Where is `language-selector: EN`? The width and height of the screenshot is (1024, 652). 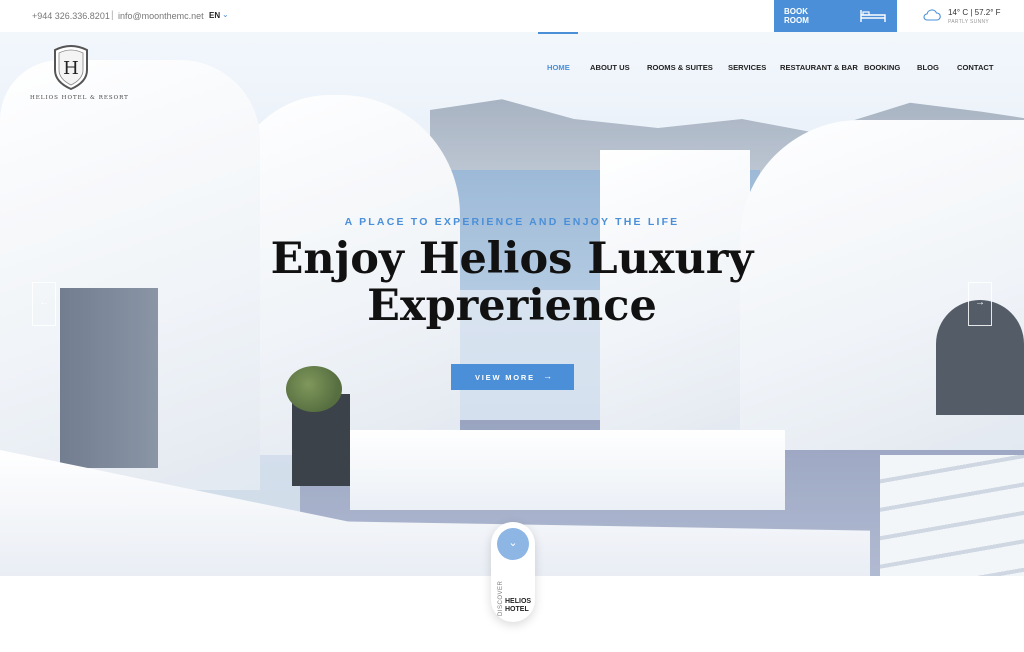
language-selector: EN is located at coordinates (214, 15).